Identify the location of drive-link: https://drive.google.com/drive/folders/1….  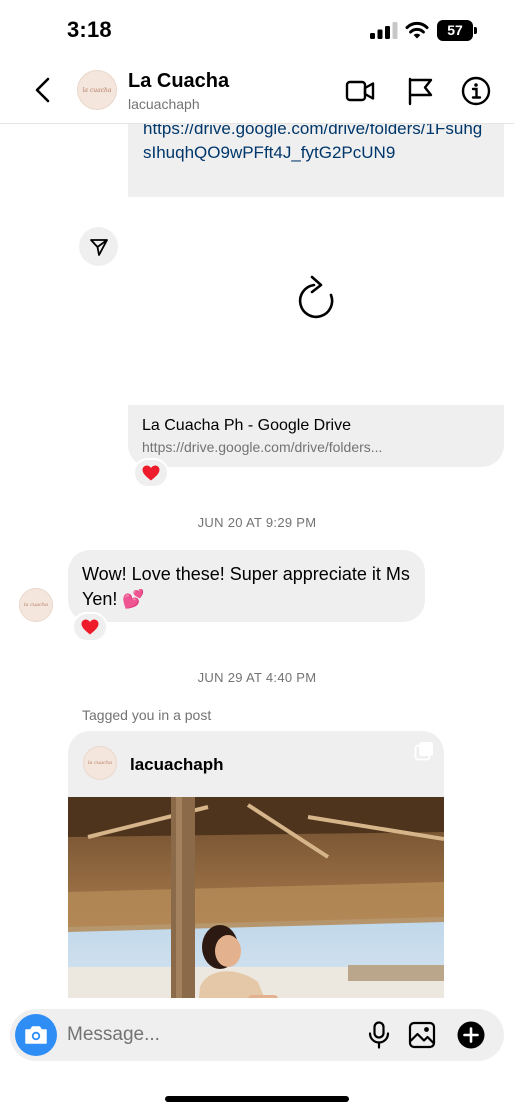
(315, 141).